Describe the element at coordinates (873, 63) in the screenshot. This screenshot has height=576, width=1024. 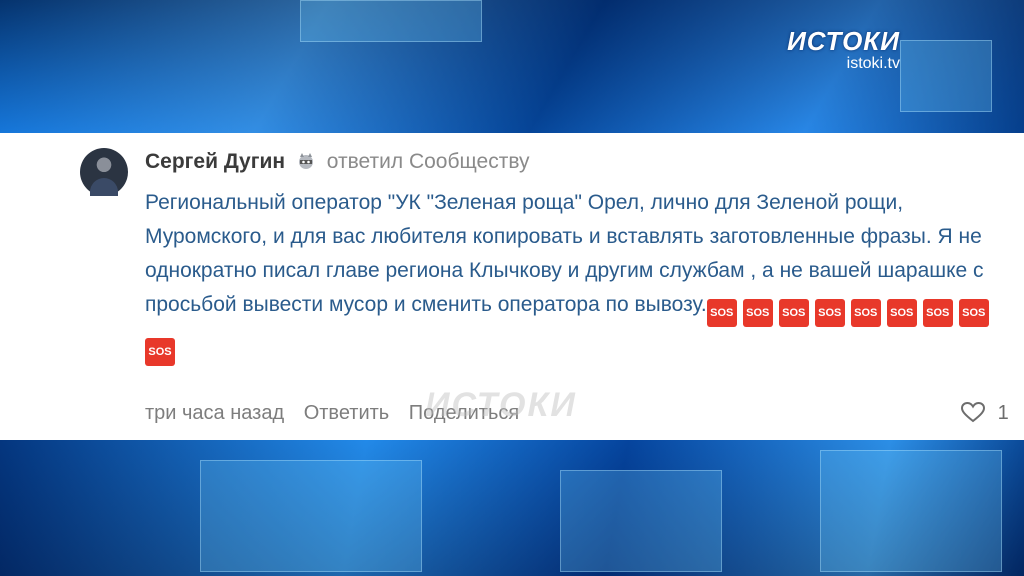
I see `logo-url: istoki.tv` at that location.